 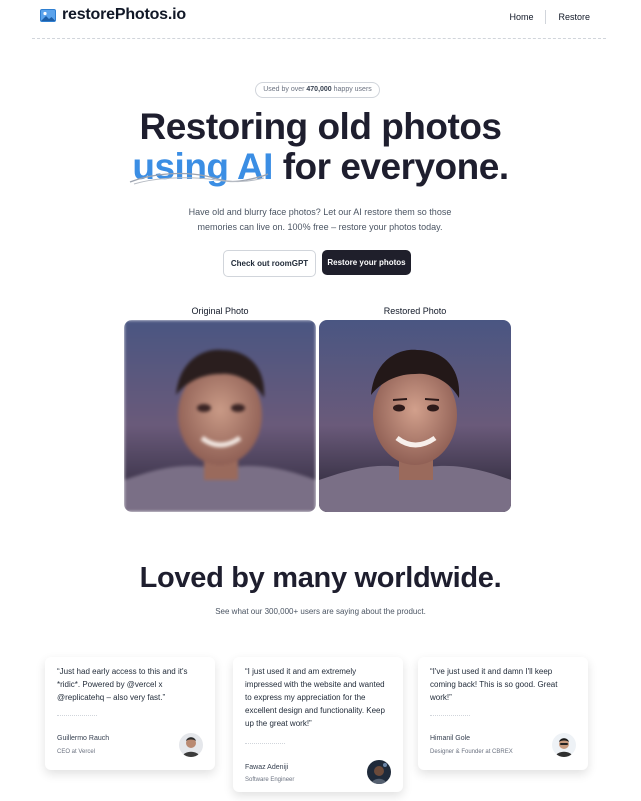 What do you see at coordinates (351, 89) in the screenshot?
I see `usage-badge-suffix: happy users` at bounding box center [351, 89].